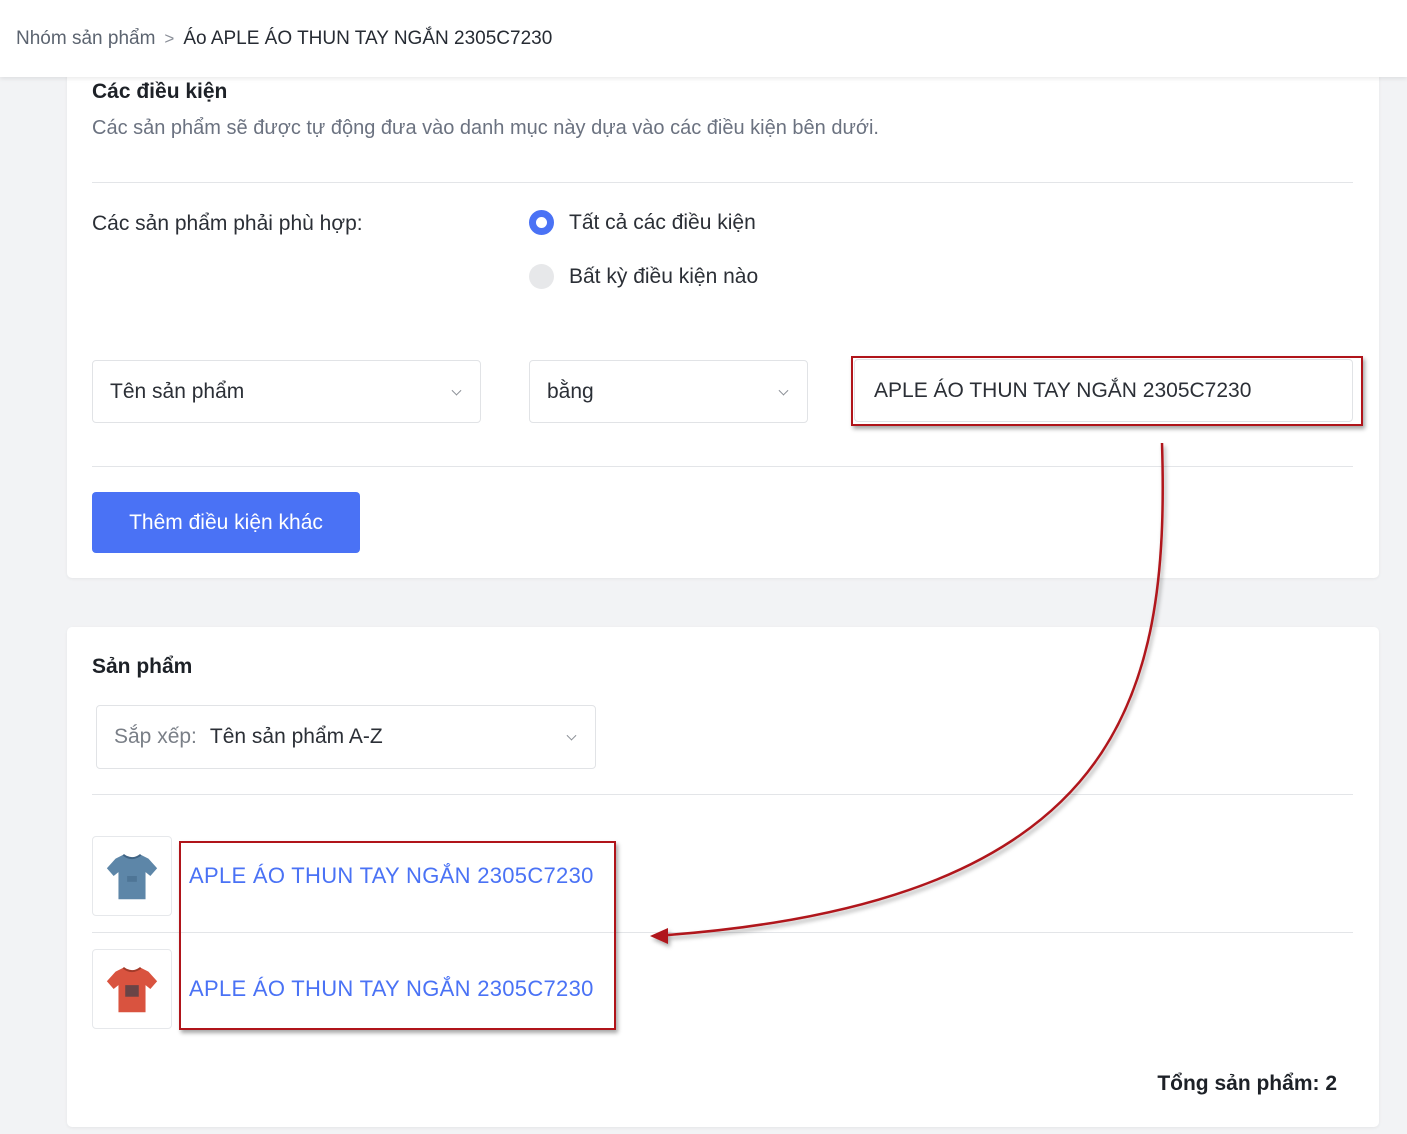 Image resolution: width=1407 pixels, height=1134 pixels. Describe the element at coordinates (177, 391) in the screenshot. I see `condition-field-value: Tên sản phẩm` at that location.